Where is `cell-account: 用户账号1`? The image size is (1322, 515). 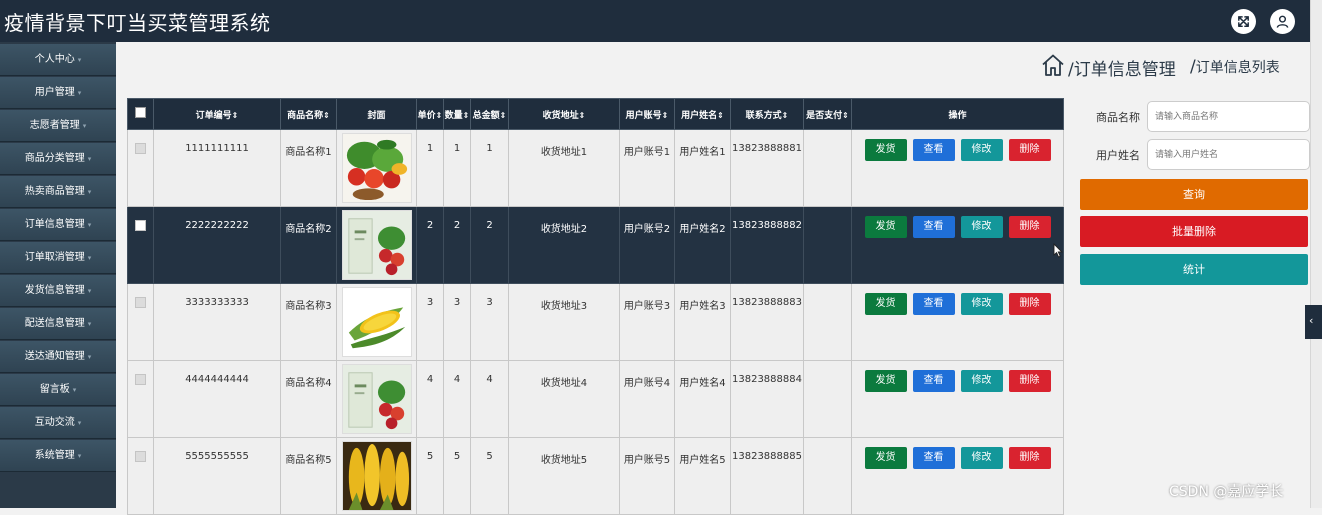 cell-account: 用户账号1 is located at coordinates (647, 168).